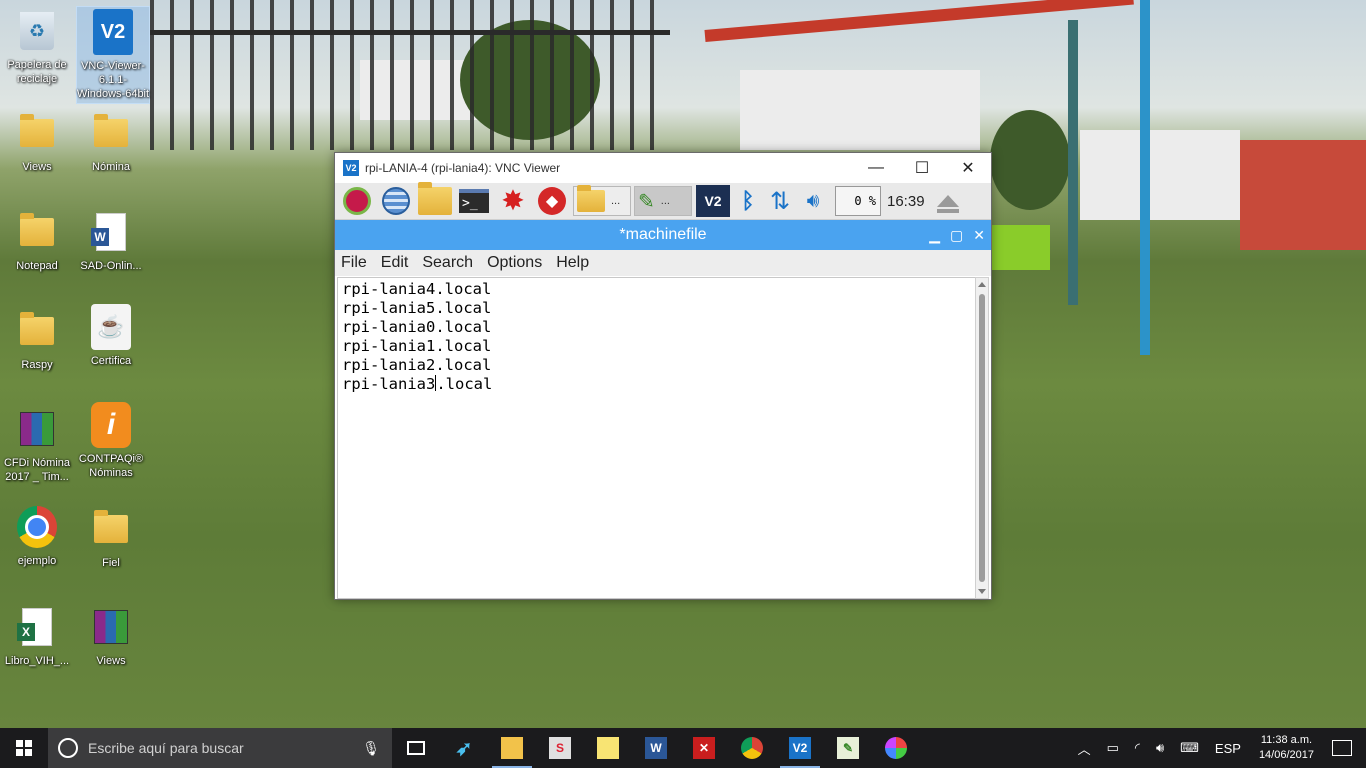 This screenshot has height=768, width=1366. What do you see at coordinates (896, 748) in the screenshot?
I see `taskbar-app-photos` at bounding box center [896, 748].